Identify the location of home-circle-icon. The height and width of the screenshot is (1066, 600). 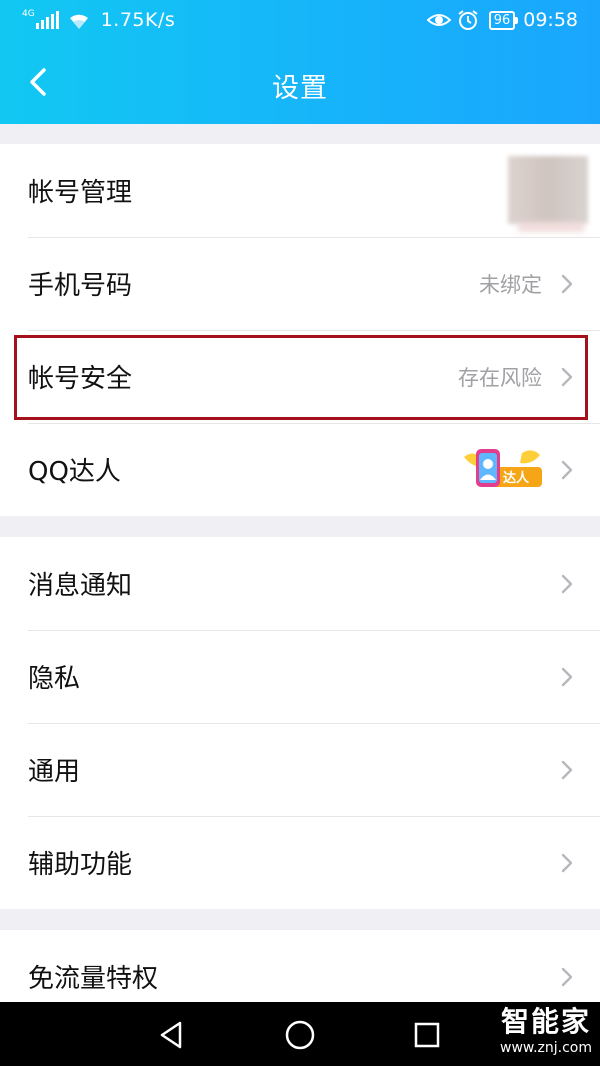
(300, 1035).